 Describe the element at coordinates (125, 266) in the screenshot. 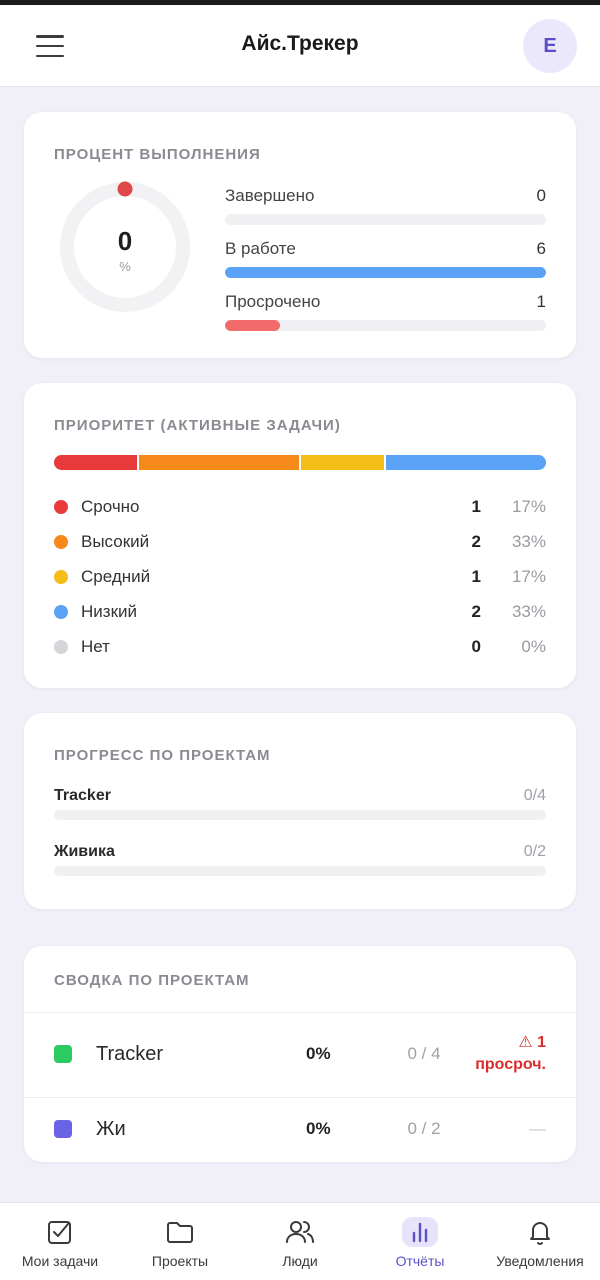

I see `completion-percent-unit: %` at that location.